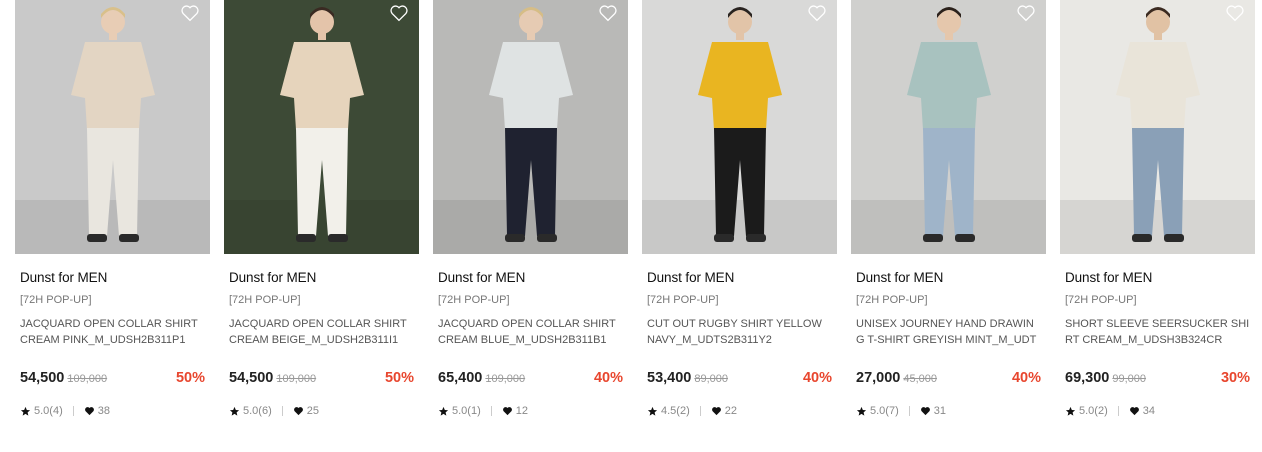 The width and height of the screenshot is (1262, 452). Describe the element at coordinates (257, 411) in the screenshot. I see `rating-text: 5.0(6)` at that location.